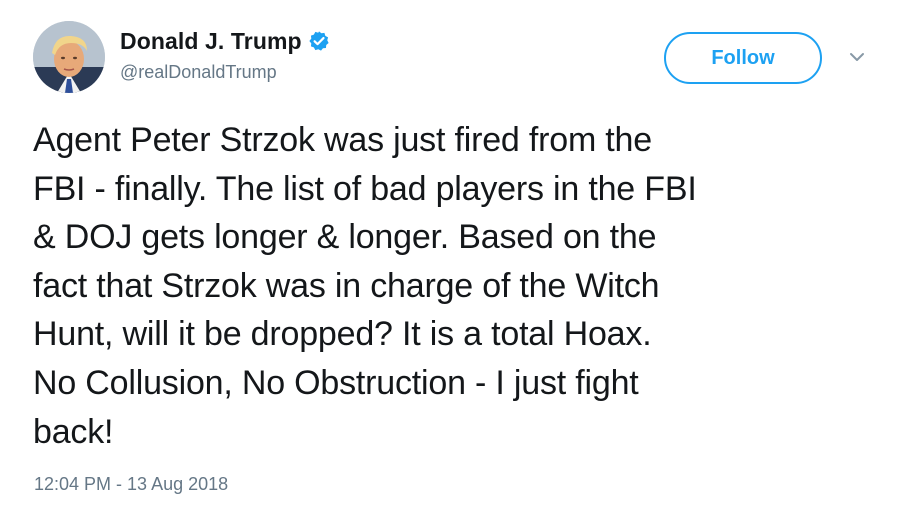  Describe the element at coordinates (345, 237) in the screenshot. I see `tweet-text-line: & DOJ gets longer & longer. Based on the` at that location.